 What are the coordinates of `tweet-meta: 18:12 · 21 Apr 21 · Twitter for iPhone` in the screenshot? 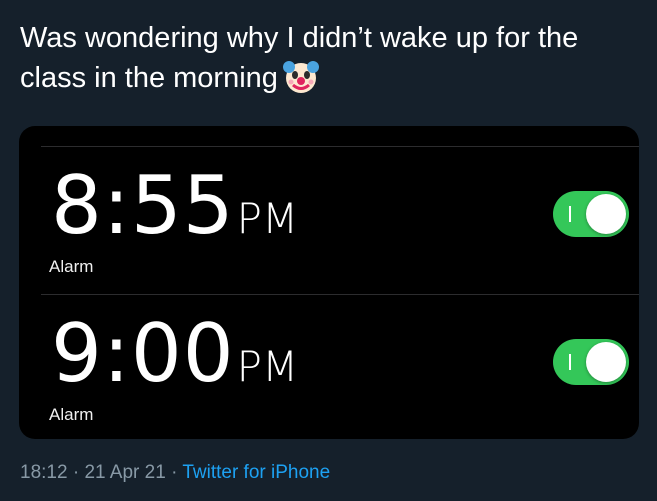 It's located at (175, 473).